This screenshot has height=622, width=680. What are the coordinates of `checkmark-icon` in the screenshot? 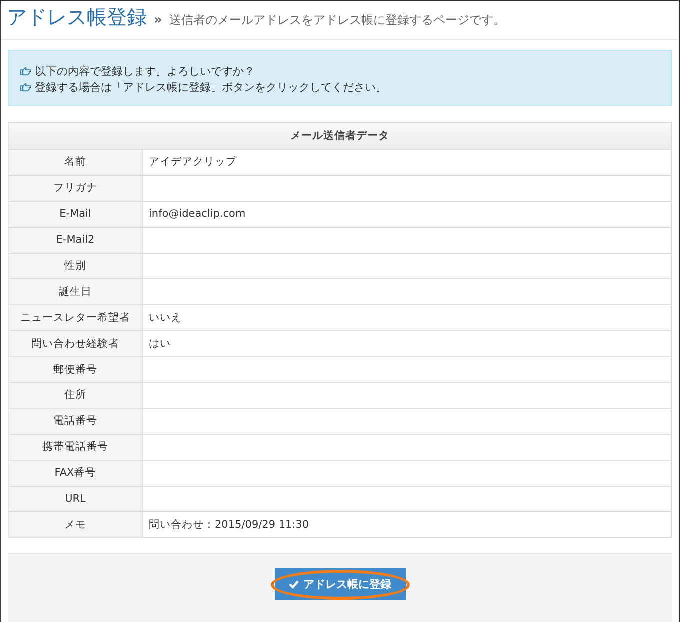 It's located at (293, 584).